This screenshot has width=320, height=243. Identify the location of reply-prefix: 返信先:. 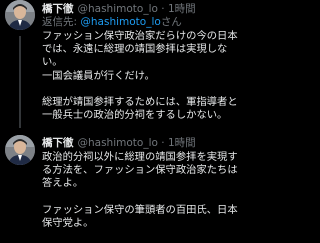
(60, 22).